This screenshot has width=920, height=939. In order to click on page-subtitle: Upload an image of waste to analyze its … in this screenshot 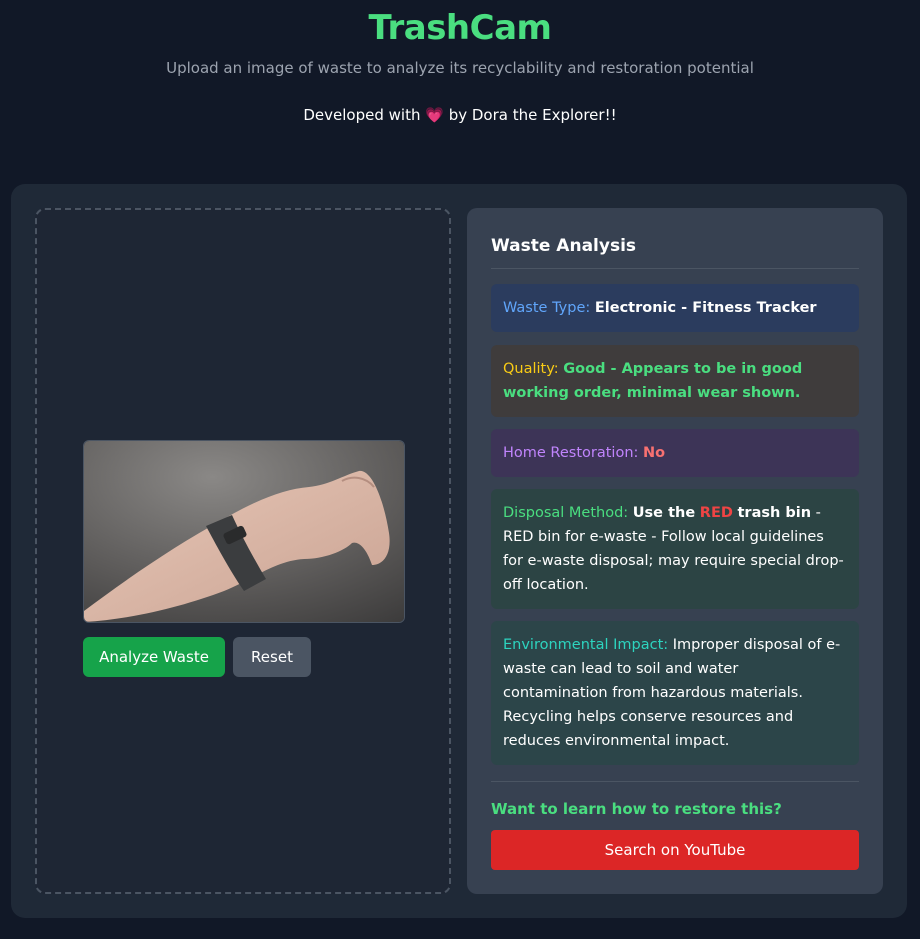, I will do `click(460, 68)`.